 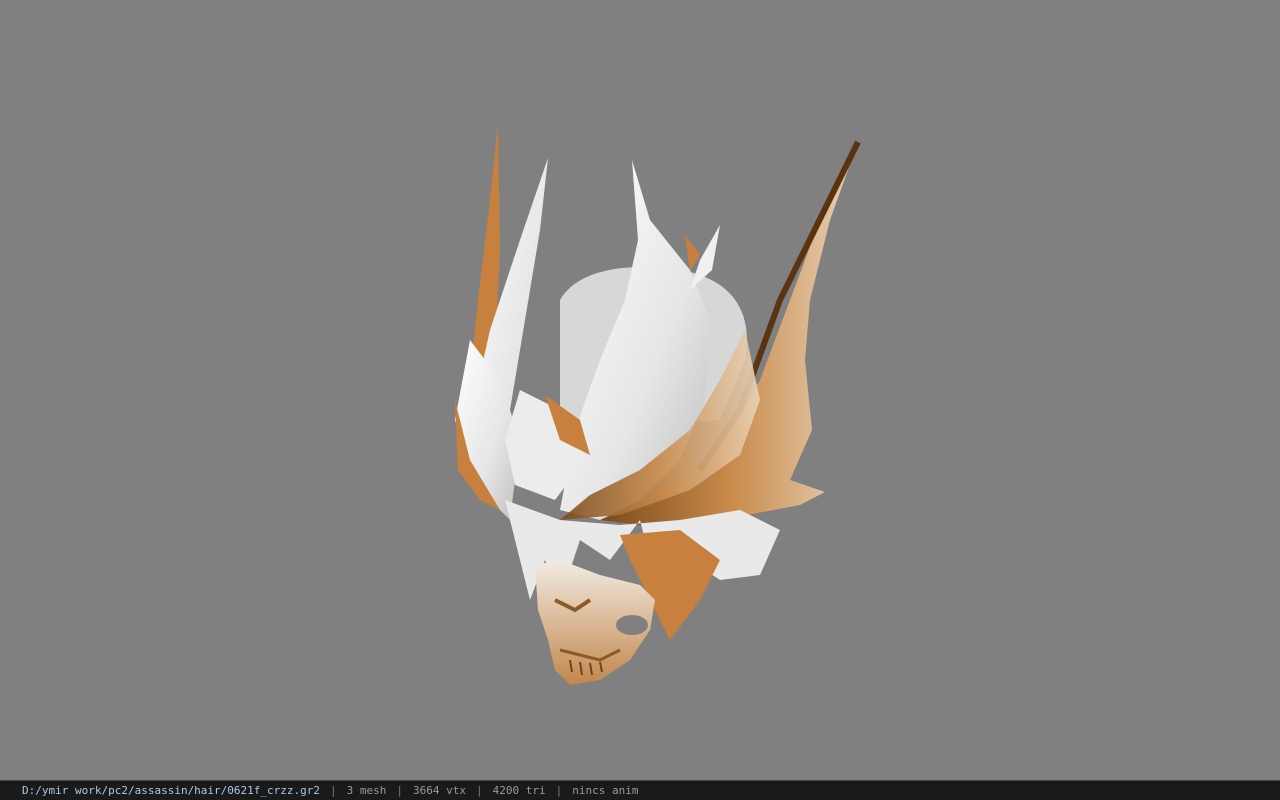 What do you see at coordinates (366, 790) in the screenshot?
I see `mesh-count: 3 mesh` at bounding box center [366, 790].